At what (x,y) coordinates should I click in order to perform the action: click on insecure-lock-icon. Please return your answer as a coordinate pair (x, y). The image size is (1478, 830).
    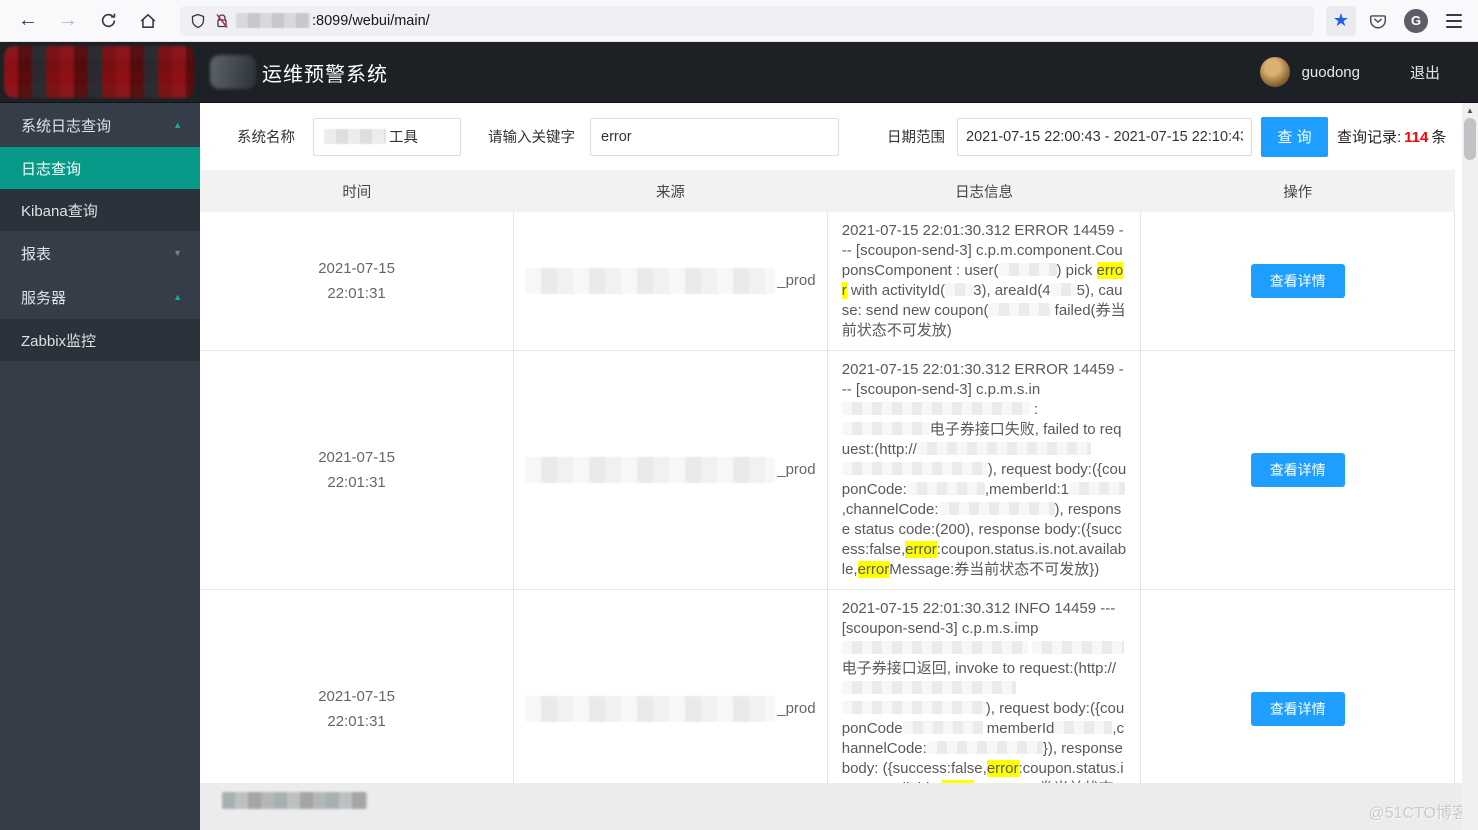
    Looking at the image, I should click on (222, 21).